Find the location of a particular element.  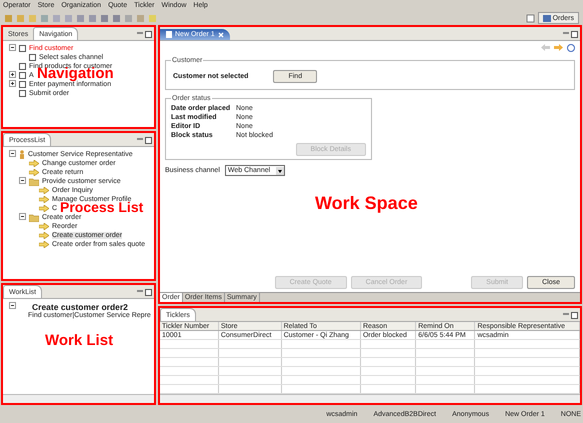

annotation-label: Process List is located at coordinates (102, 207).